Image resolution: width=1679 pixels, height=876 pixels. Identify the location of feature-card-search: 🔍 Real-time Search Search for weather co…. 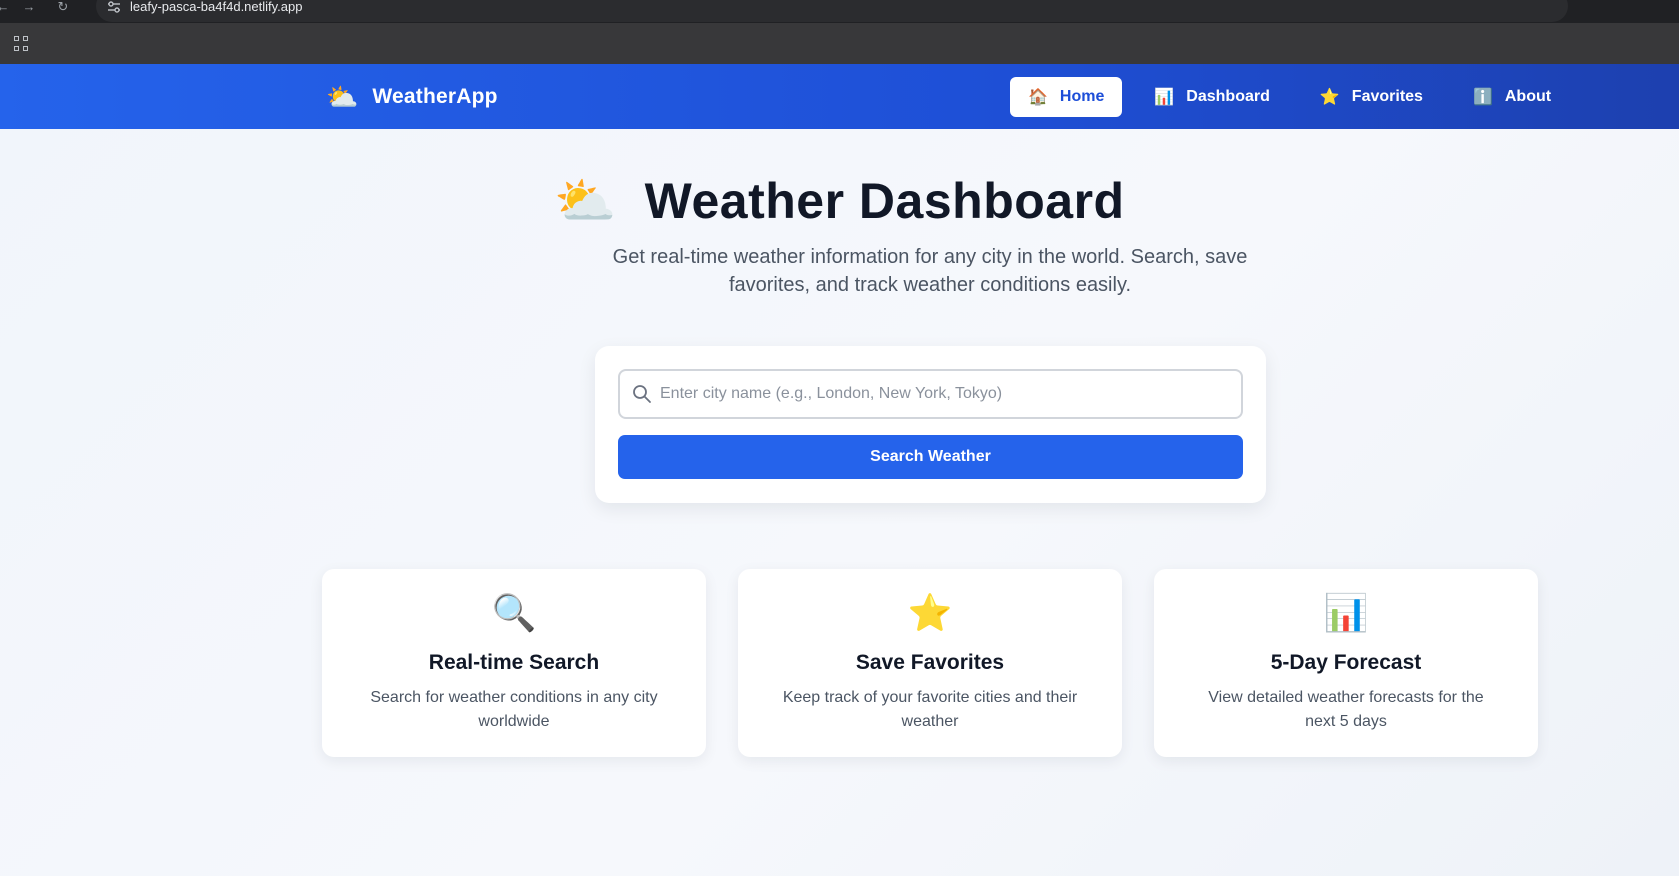
(514, 663).